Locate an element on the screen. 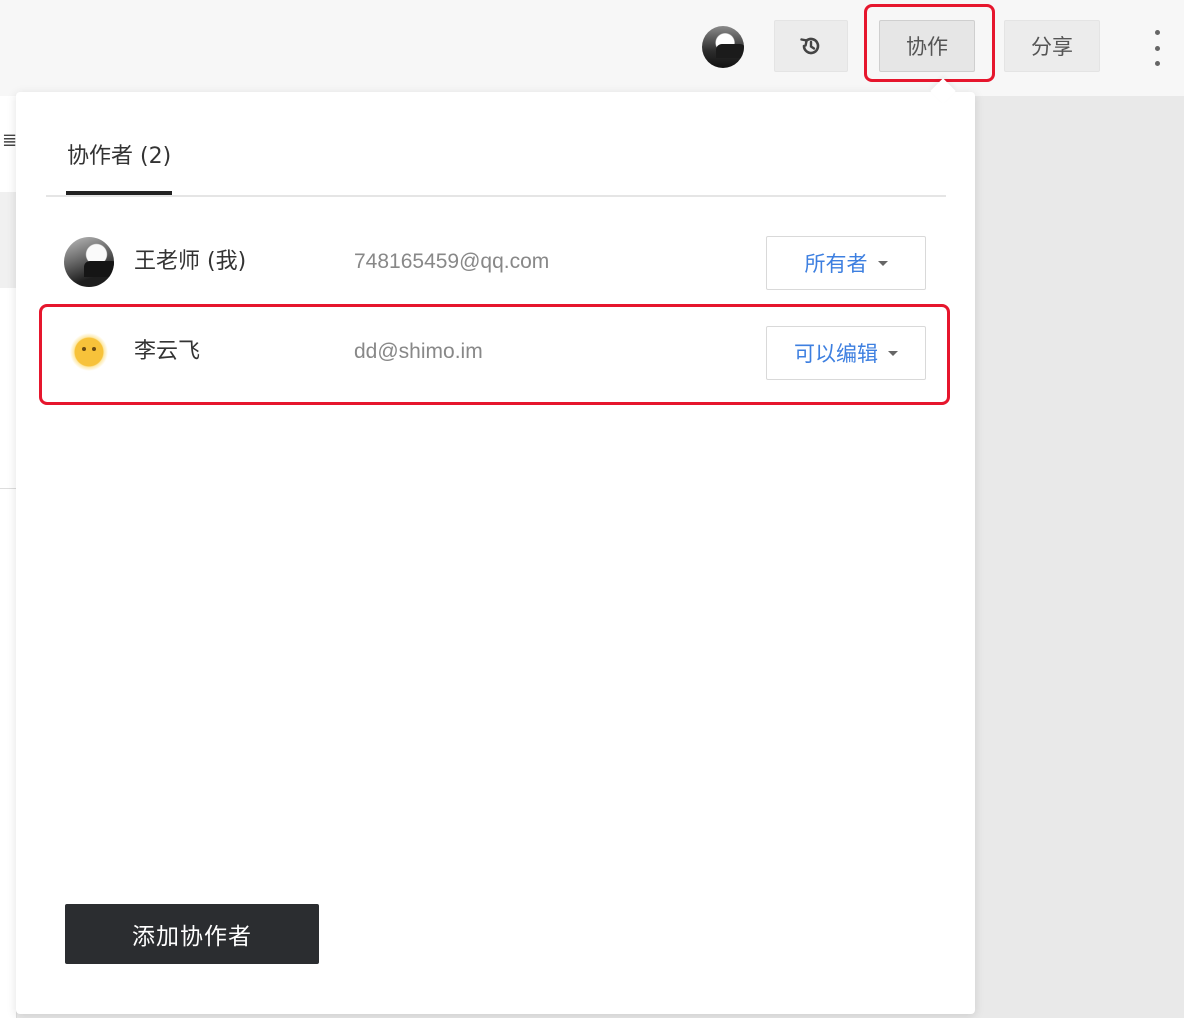 This screenshot has height=1018, width=1184. role-dropdown: 所有者 is located at coordinates (846, 263).